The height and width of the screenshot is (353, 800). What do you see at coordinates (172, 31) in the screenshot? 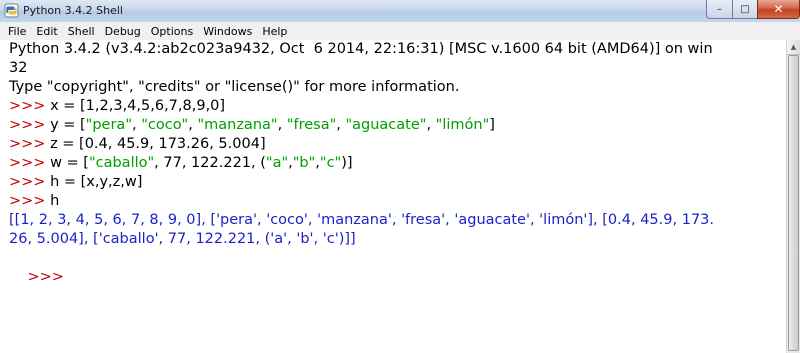
I see `menu-options: Options` at bounding box center [172, 31].